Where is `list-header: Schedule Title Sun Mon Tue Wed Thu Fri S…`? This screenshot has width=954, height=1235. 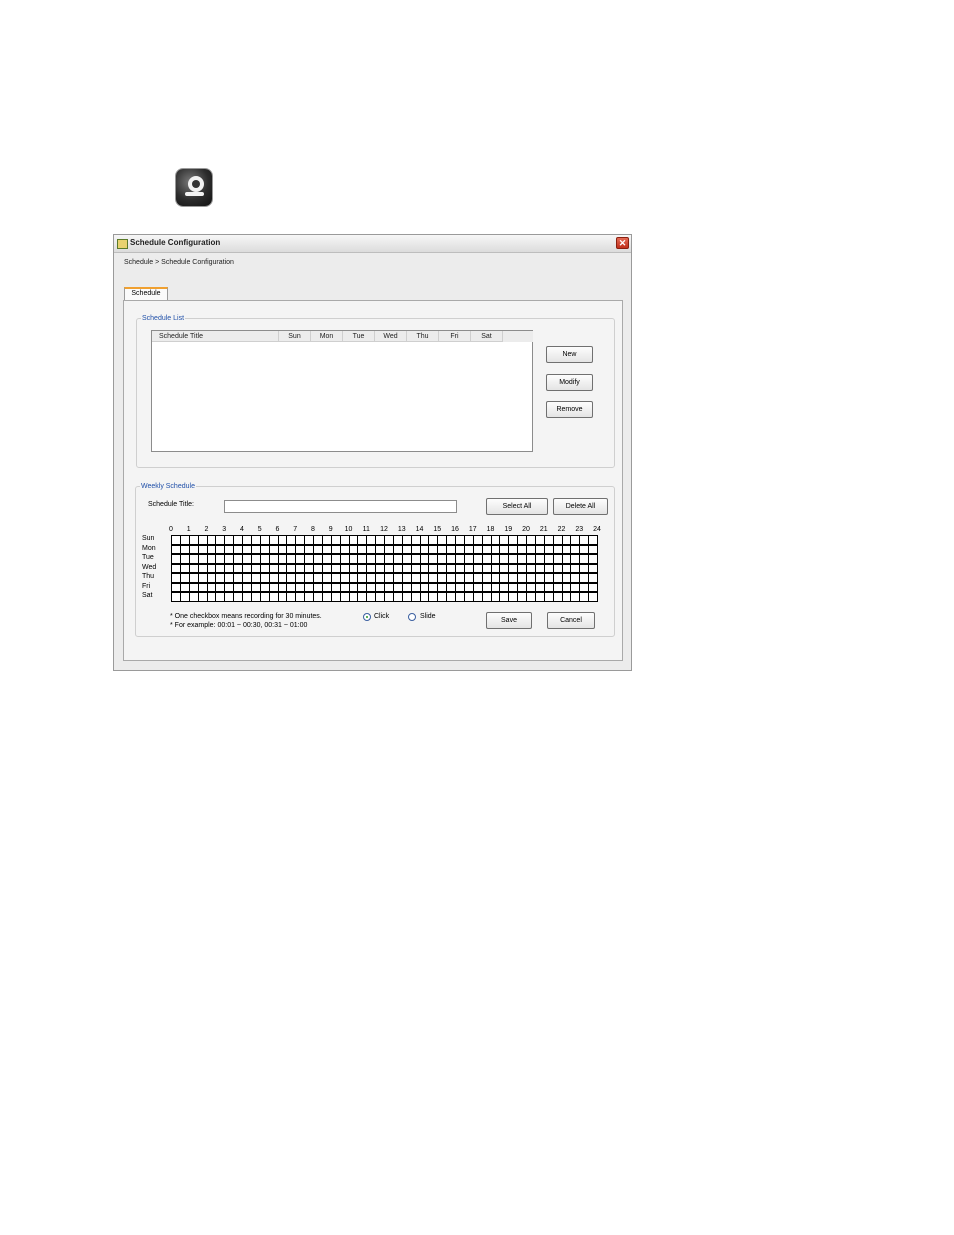
list-header: Schedule Title Sun Mon Tue Wed Thu Fri S… is located at coordinates (327, 336).